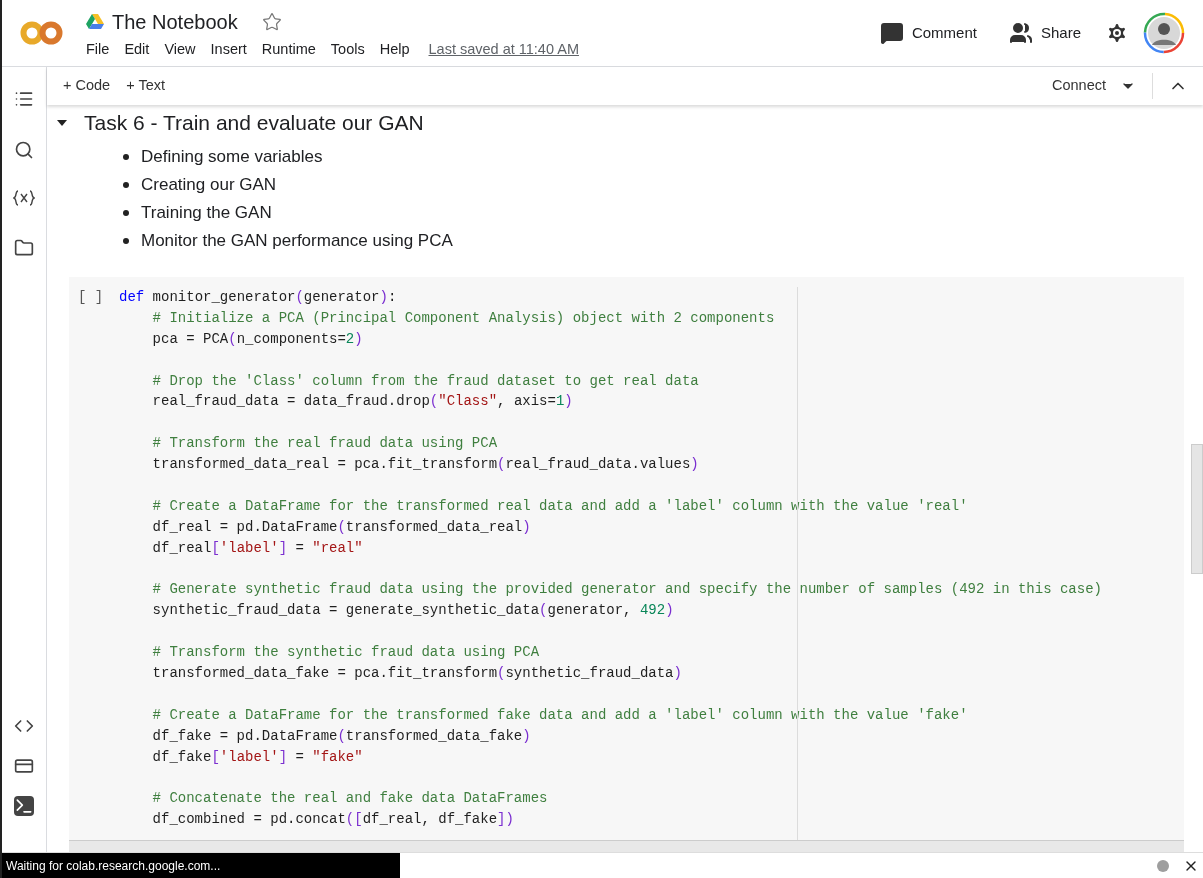 This screenshot has height=878, width=1203. I want to click on add-cell-button: + Code, so click(87, 86).